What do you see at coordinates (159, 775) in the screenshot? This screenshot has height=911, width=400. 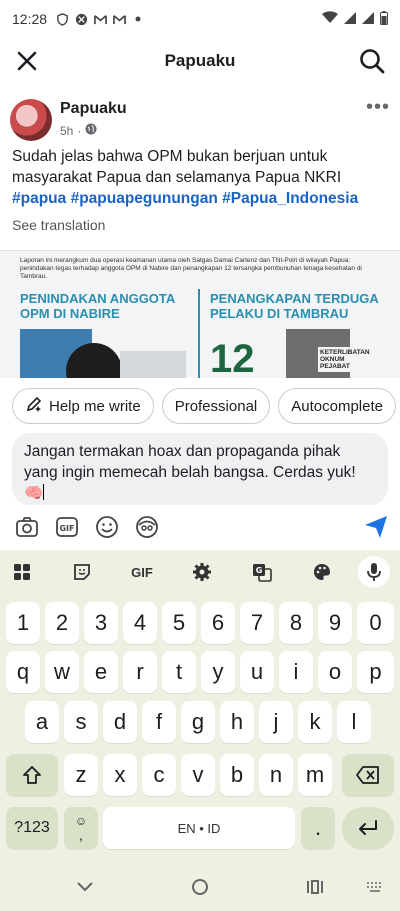 I see `key-c: c` at bounding box center [159, 775].